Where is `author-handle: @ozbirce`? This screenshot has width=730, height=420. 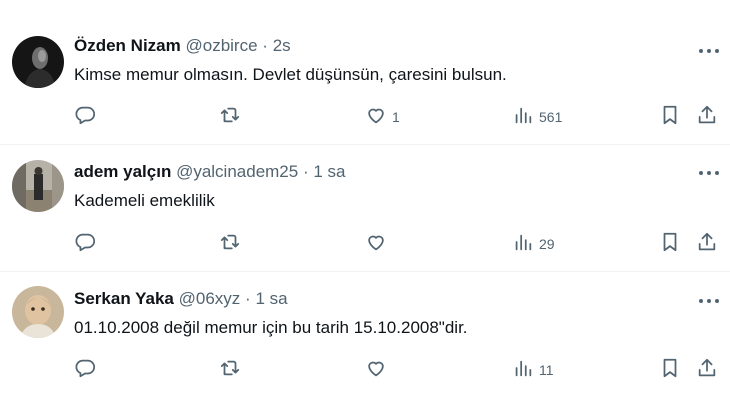
author-handle: @ozbirce is located at coordinates (221, 45).